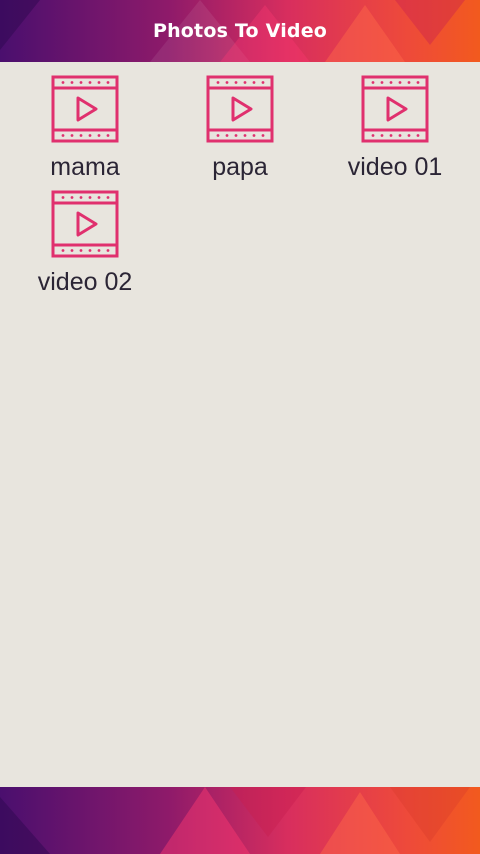 The width and height of the screenshot is (480, 854). Describe the element at coordinates (85, 282) in the screenshot. I see `video-item-label: video 02` at that location.